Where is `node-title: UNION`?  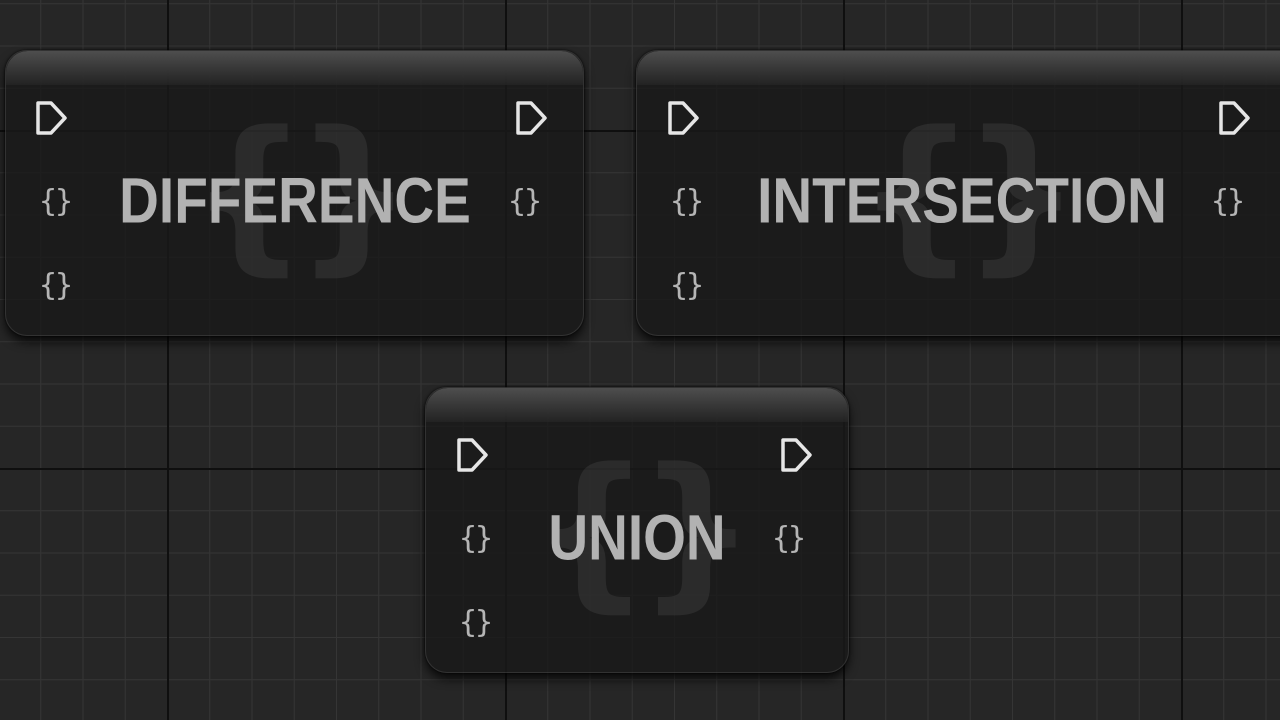 node-title: UNION is located at coordinates (637, 537).